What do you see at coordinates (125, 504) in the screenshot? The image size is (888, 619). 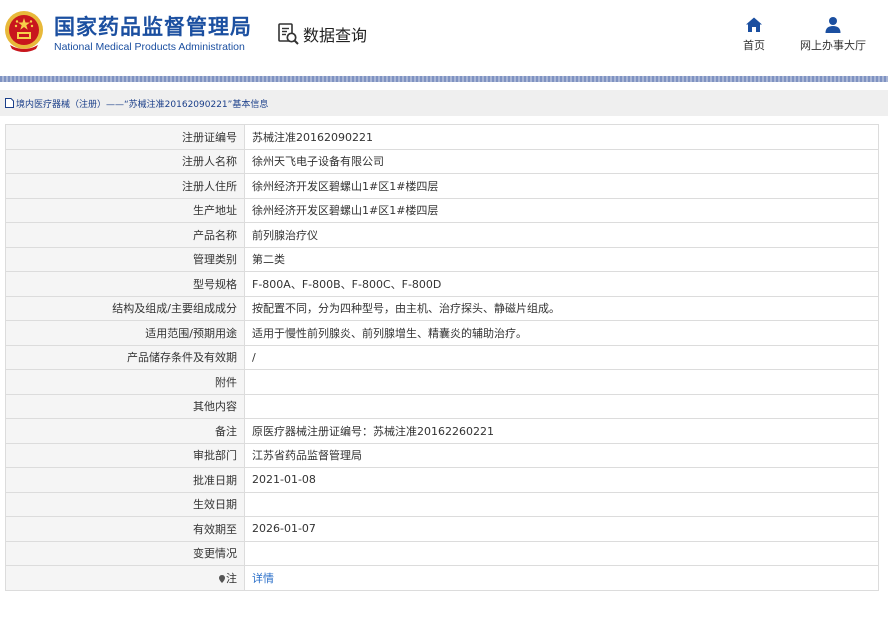 I see `field-label-cell: 生效日期` at bounding box center [125, 504].